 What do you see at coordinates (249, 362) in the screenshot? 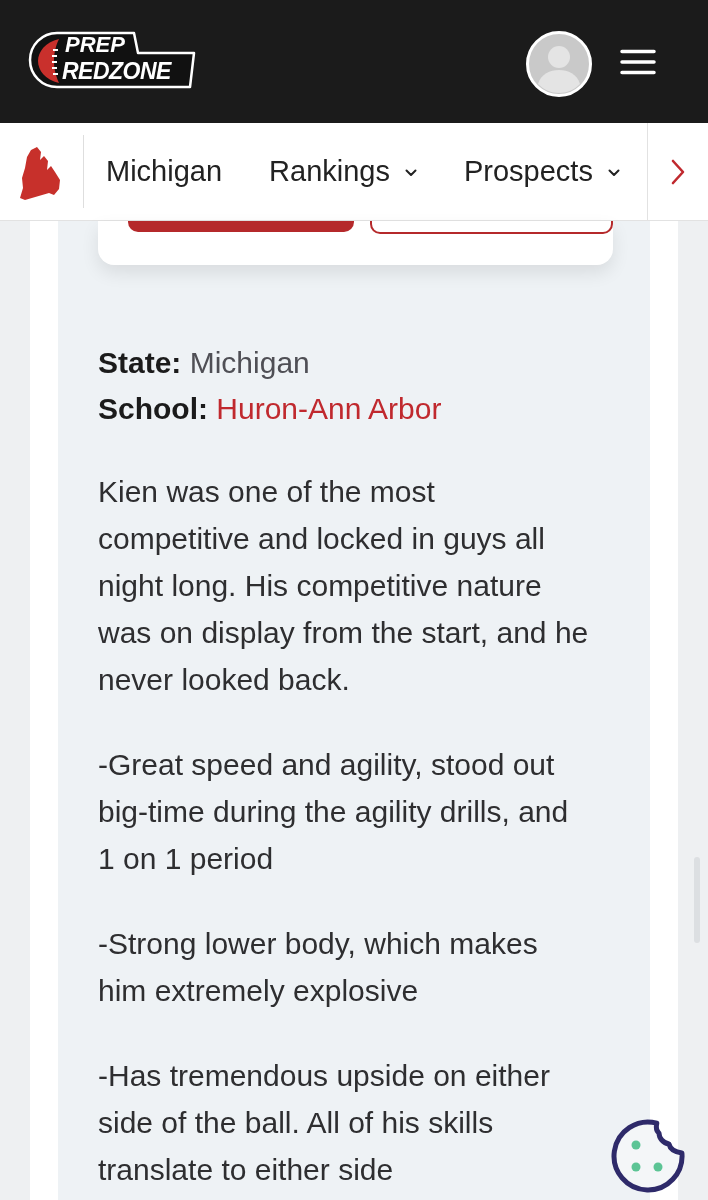
I see `field-value: Michigan` at bounding box center [249, 362].